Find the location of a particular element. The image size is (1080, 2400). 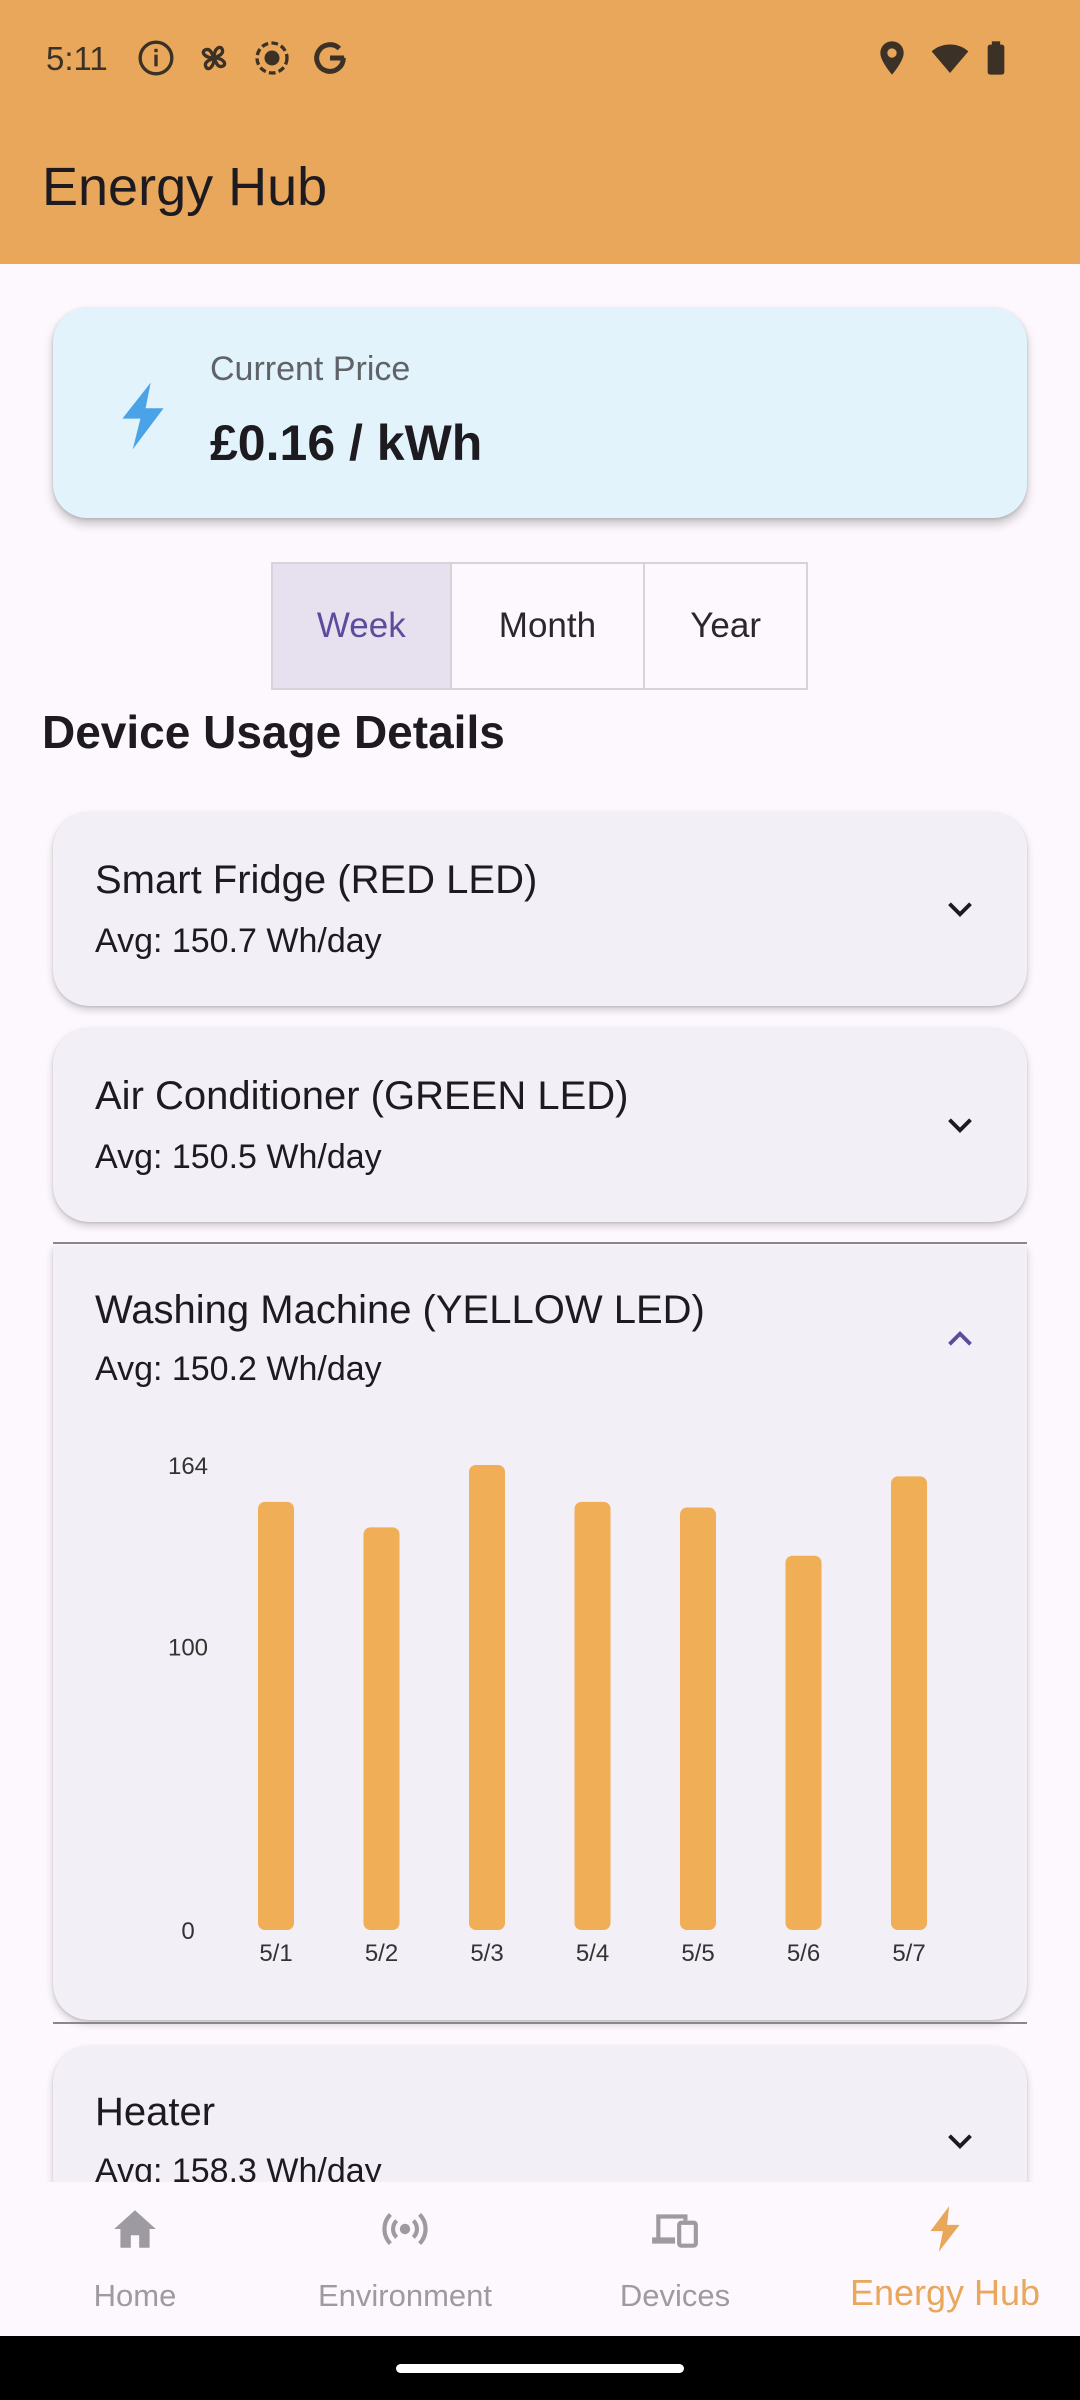

y-tick-label: 100 is located at coordinates (188, 1647).